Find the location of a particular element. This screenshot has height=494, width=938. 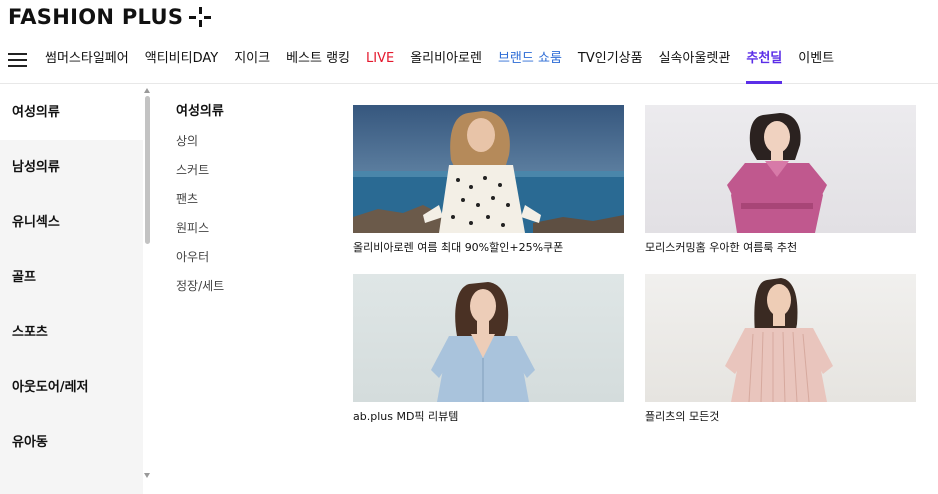

scroll-down-icon is located at coordinates (147, 475).